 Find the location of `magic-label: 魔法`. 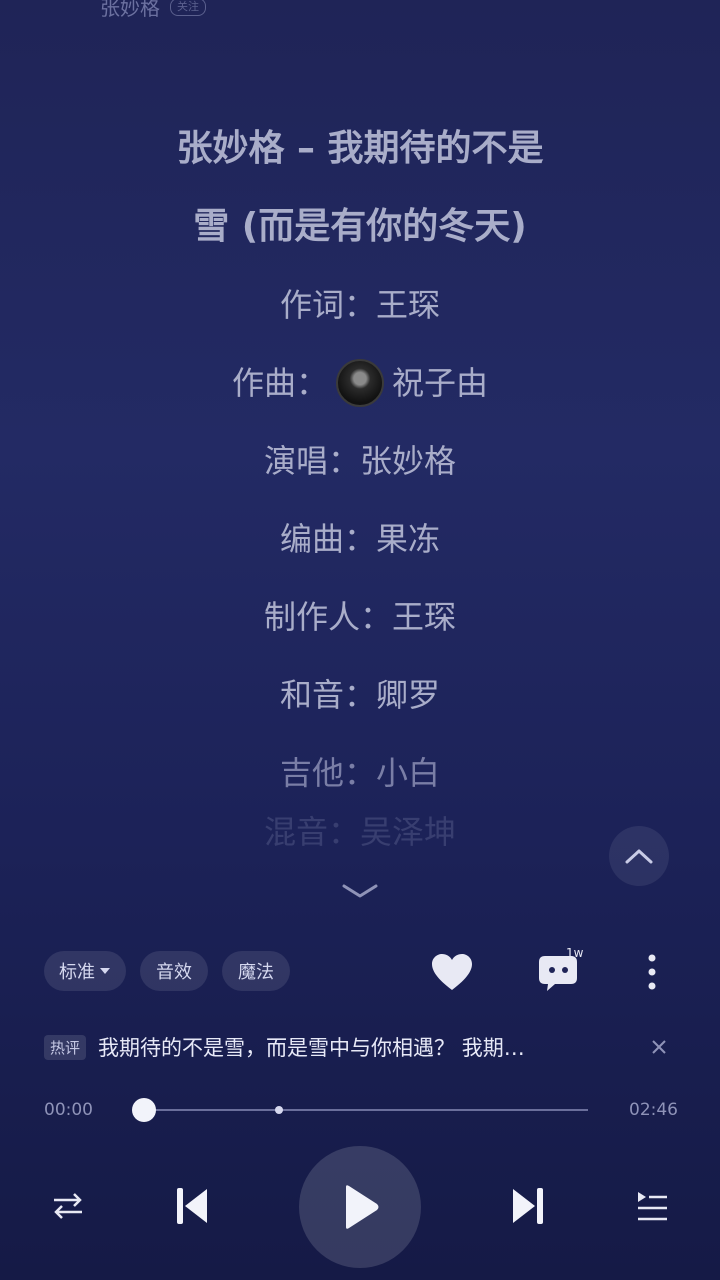

magic-label: 魔法 is located at coordinates (256, 972).